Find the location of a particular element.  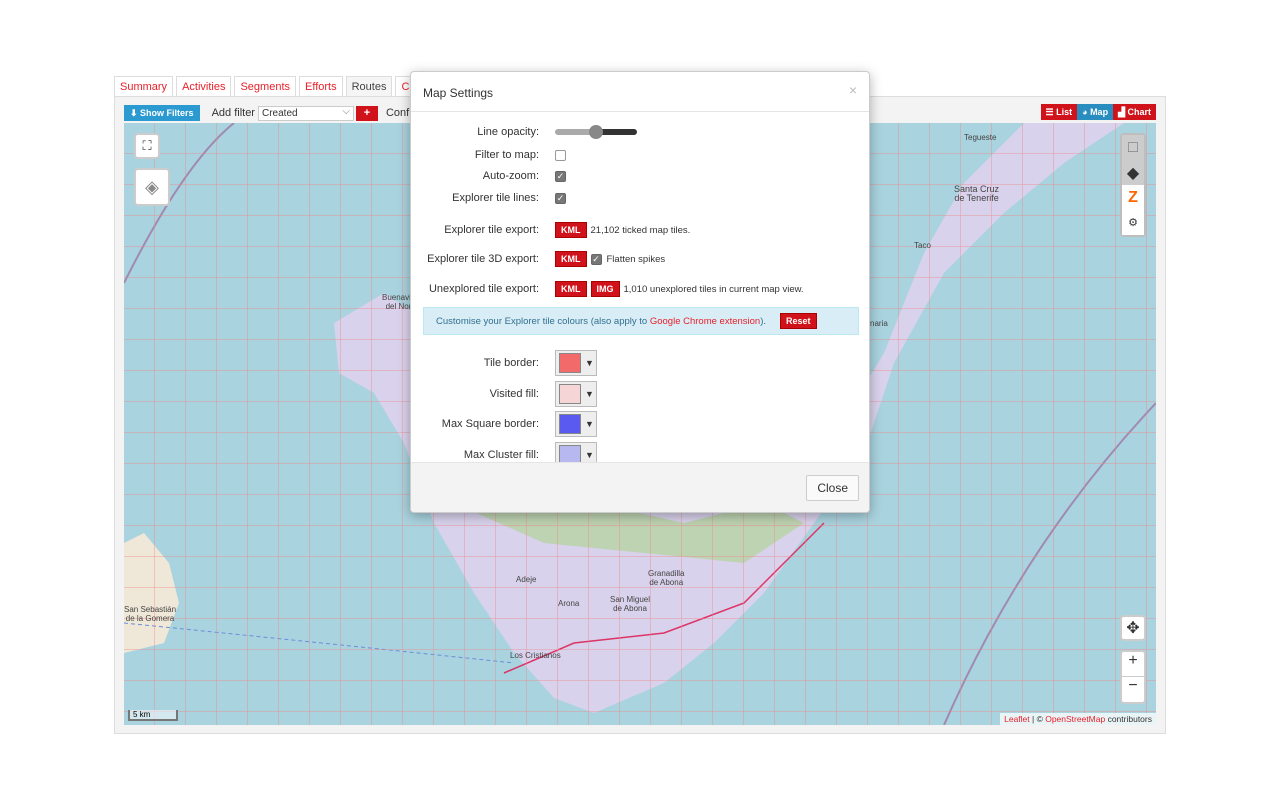

map-label: Map is located at coordinates (1099, 112).